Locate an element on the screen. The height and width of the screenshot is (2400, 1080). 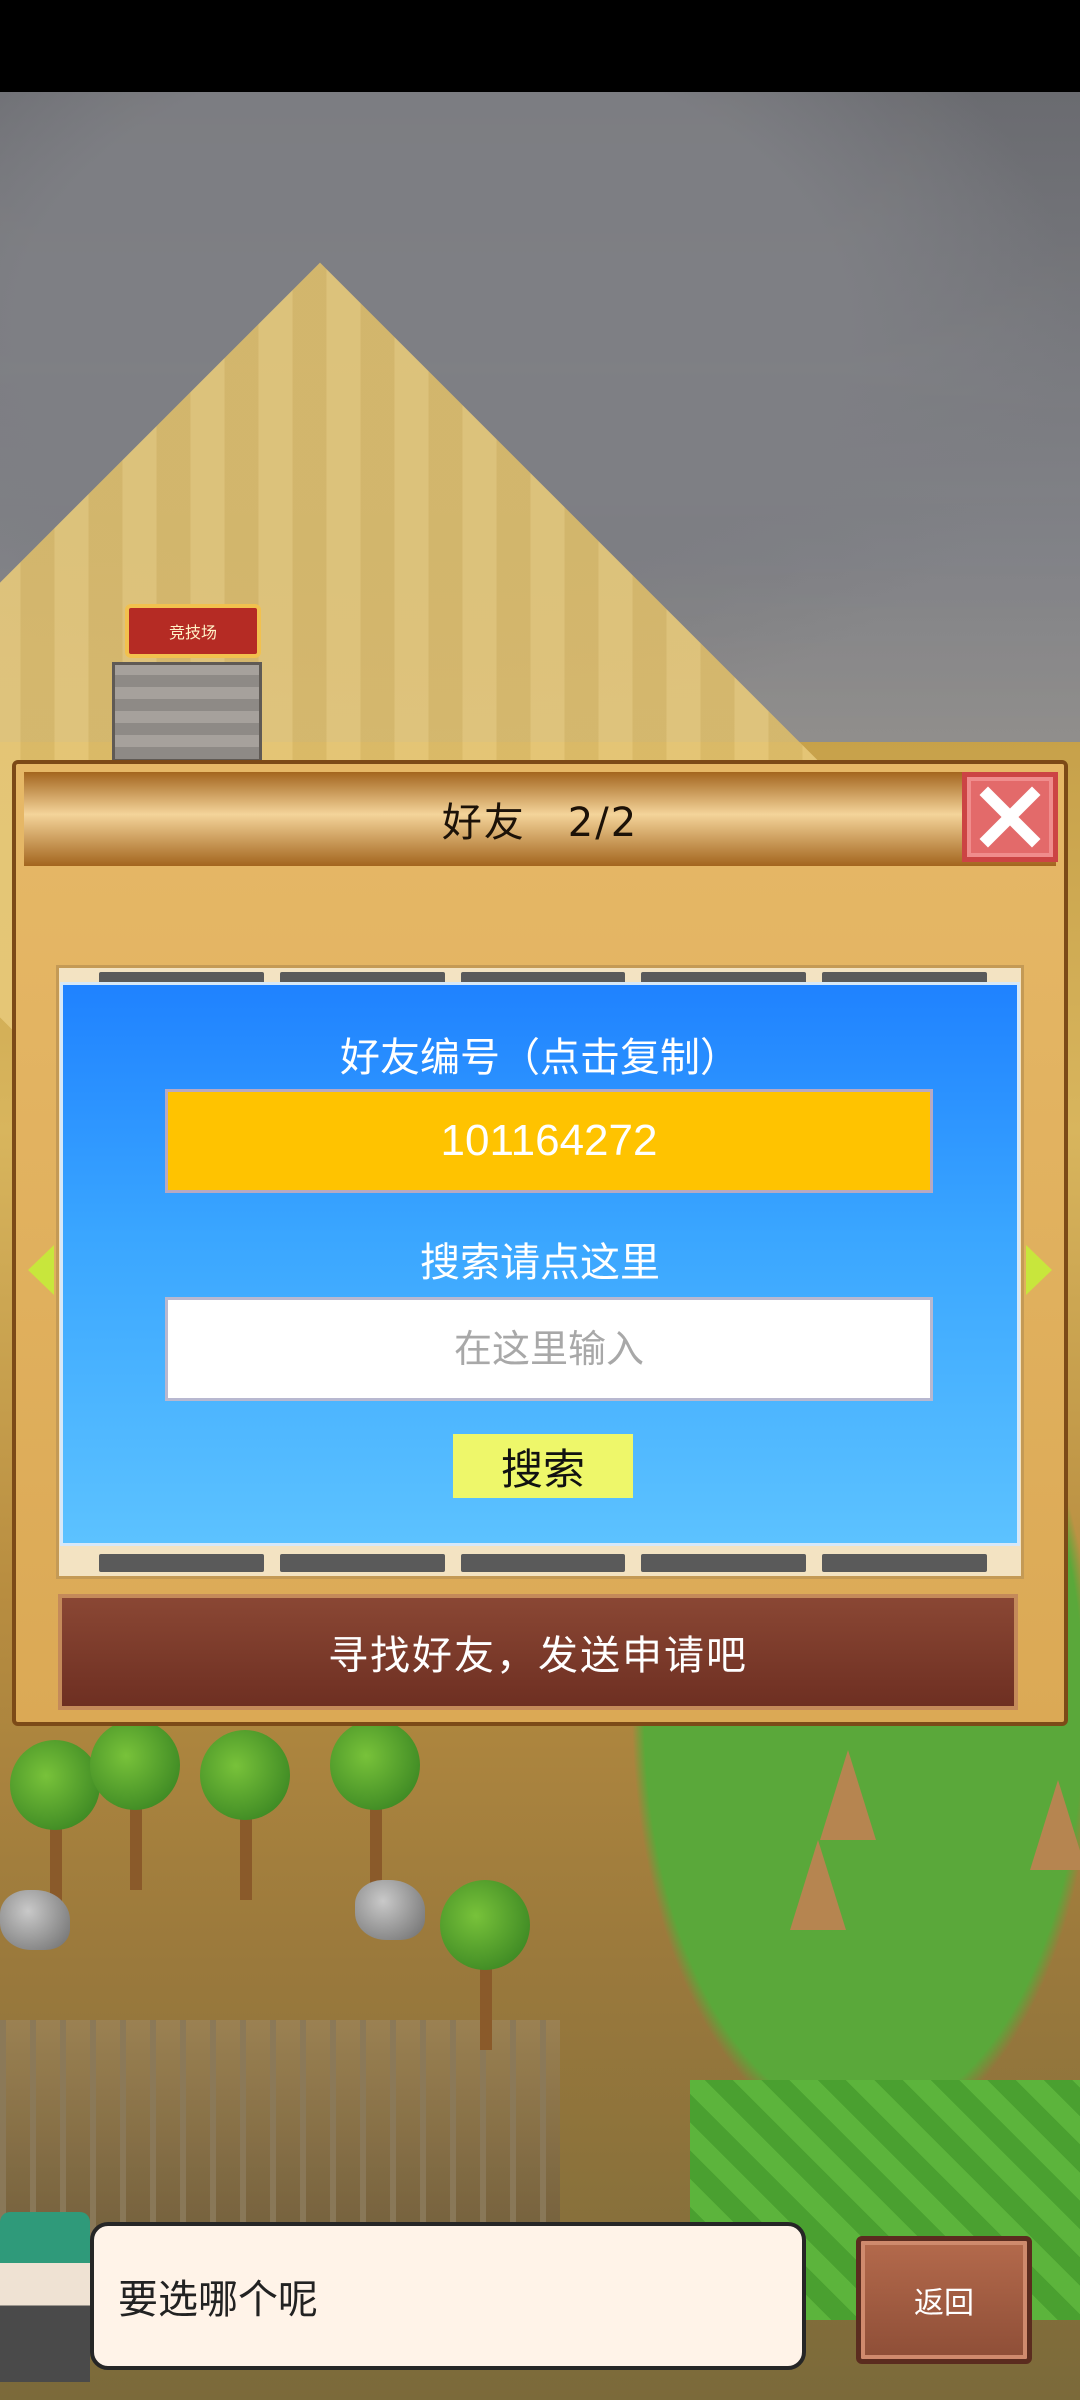
dialog-header: 好友 2/2 is located at coordinates (540, 819).